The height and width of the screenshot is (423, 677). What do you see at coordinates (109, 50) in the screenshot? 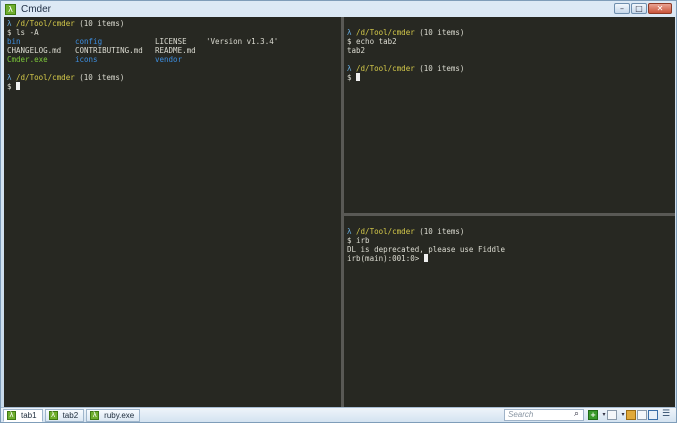
I see `ls-entry: CONTRIBUTING.md` at bounding box center [109, 50].